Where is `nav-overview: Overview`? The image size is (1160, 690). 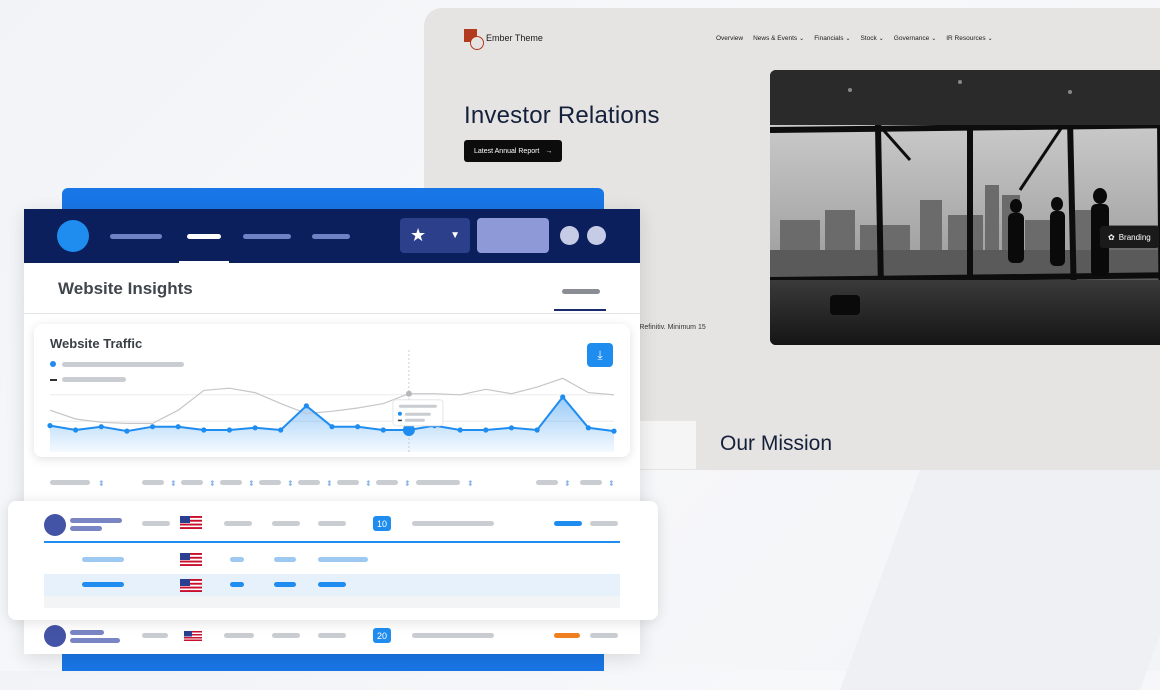
nav-overview: Overview is located at coordinates (729, 38).